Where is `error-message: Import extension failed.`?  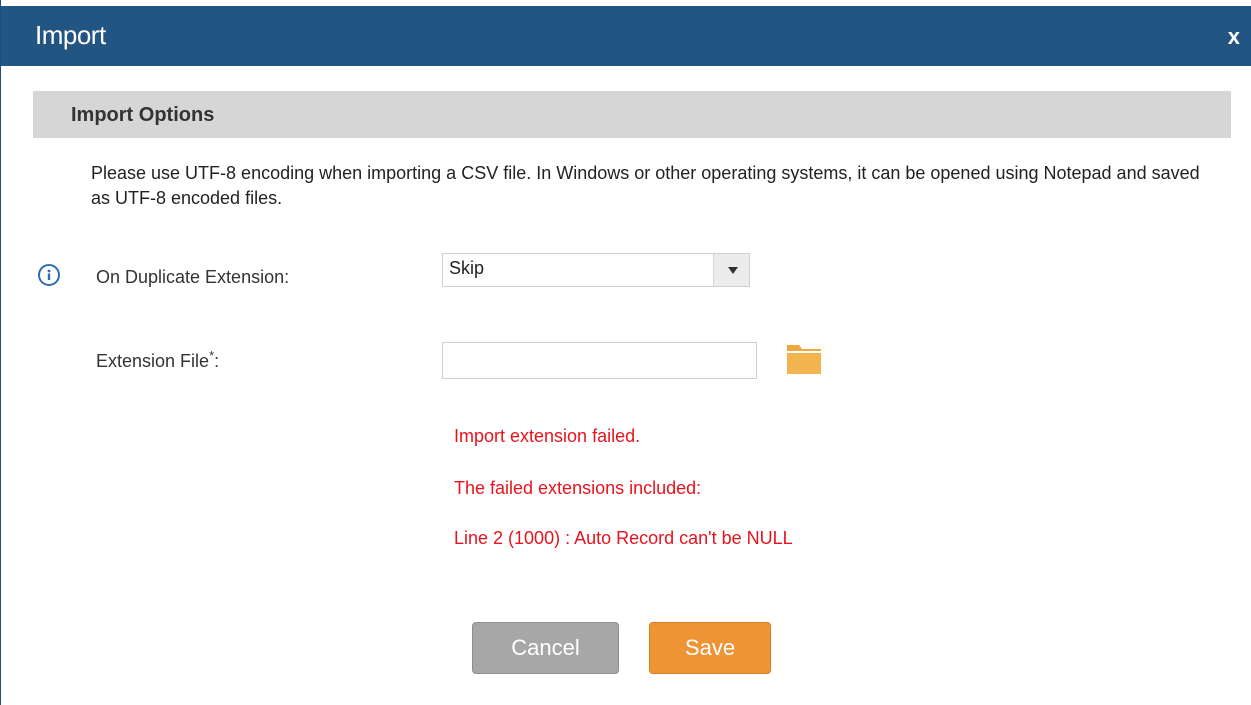 error-message: Import extension failed. is located at coordinates (547, 436).